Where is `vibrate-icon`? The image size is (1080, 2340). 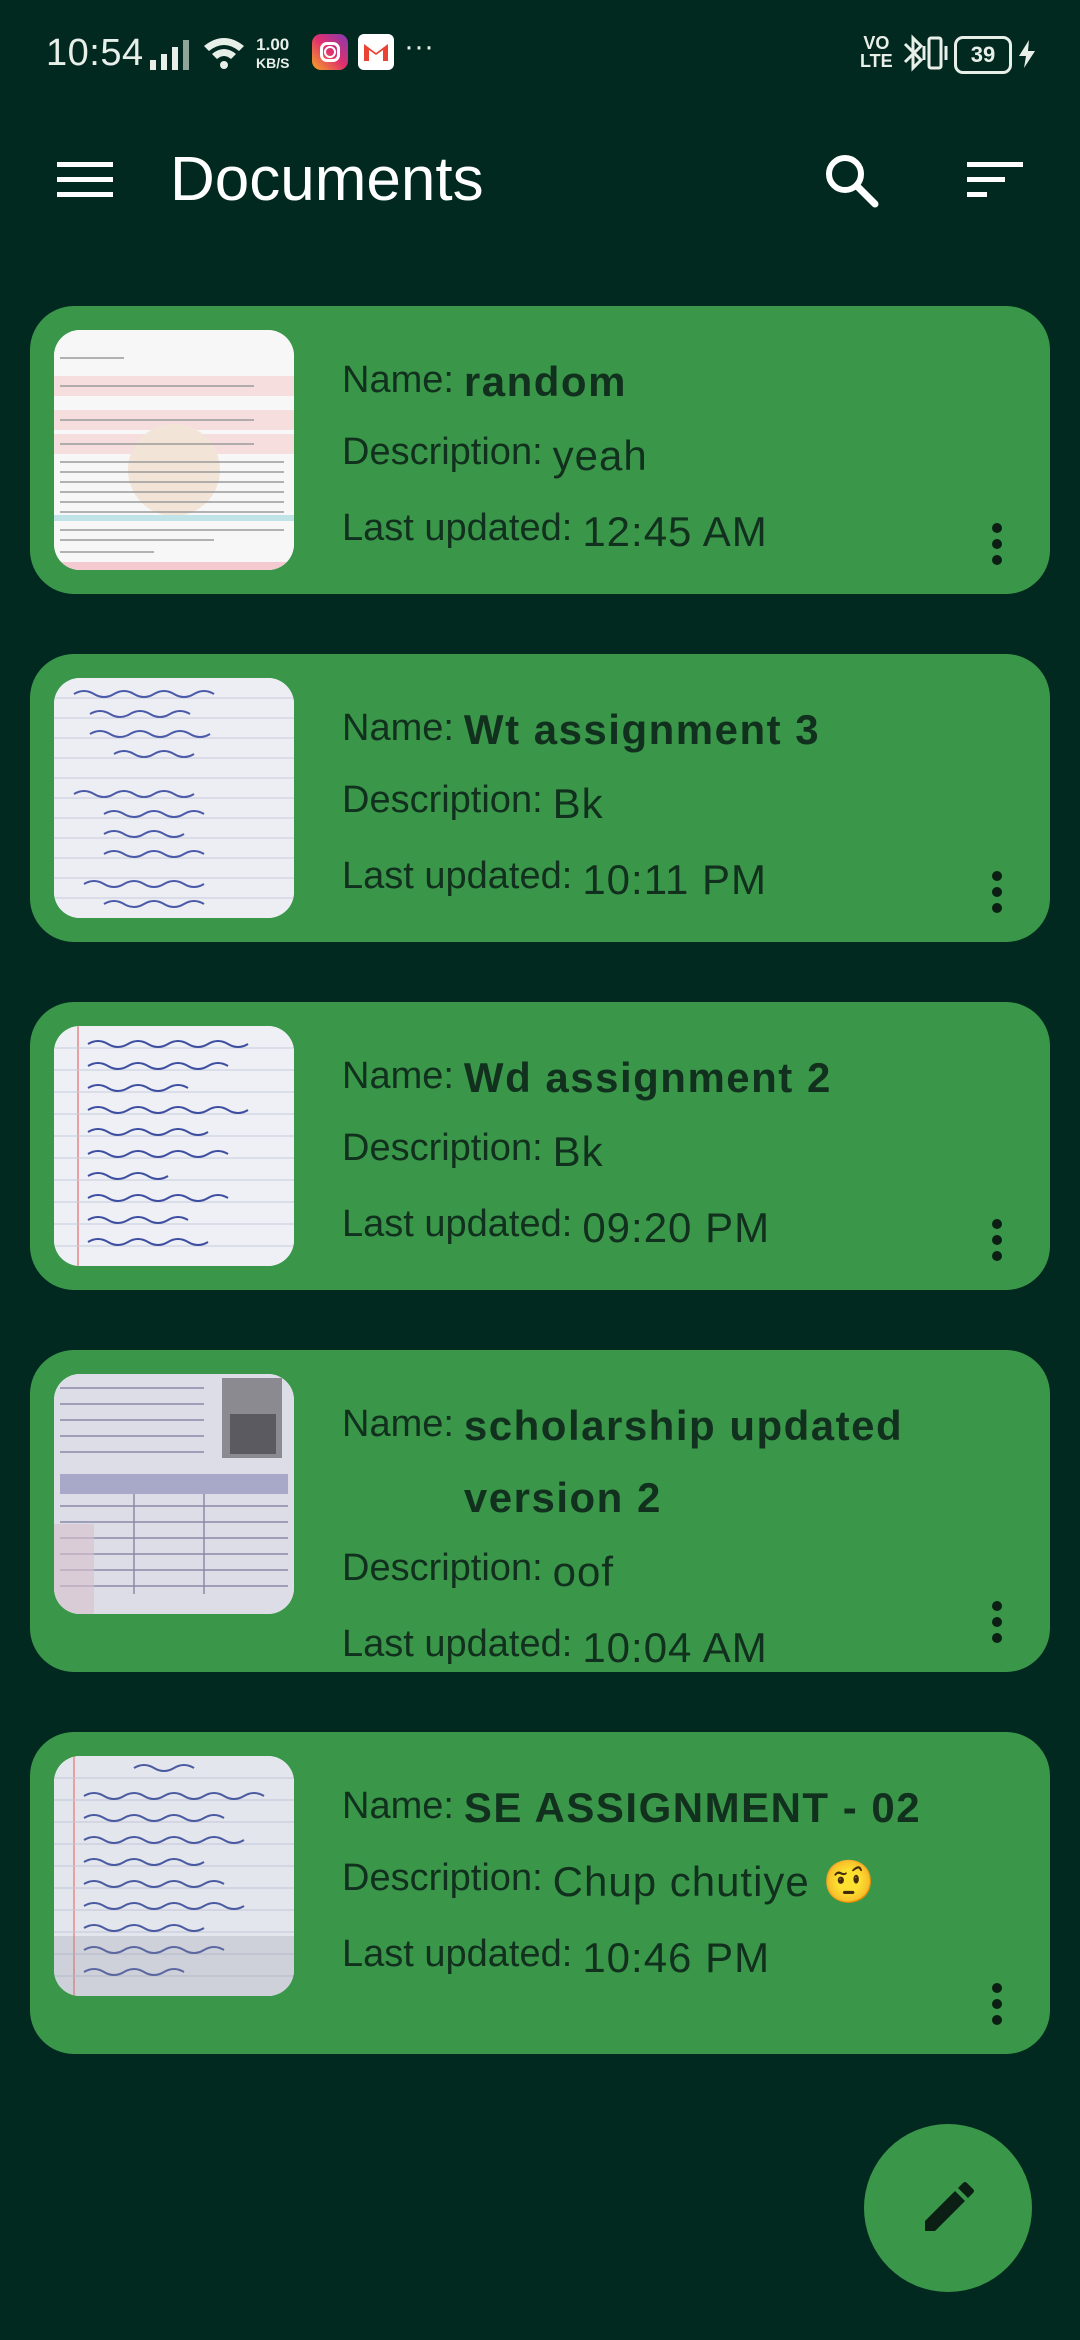 vibrate-icon is located at coordinates (935, 53).